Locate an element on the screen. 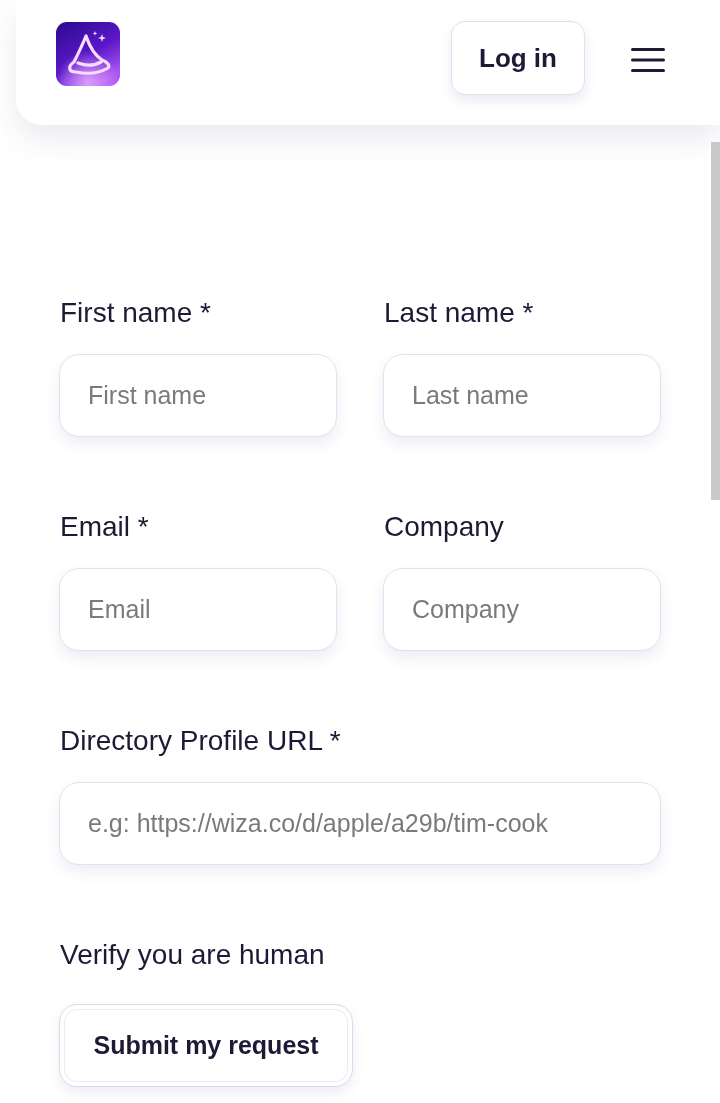  scrollbar-thumb is located at coordinates (715, 321).